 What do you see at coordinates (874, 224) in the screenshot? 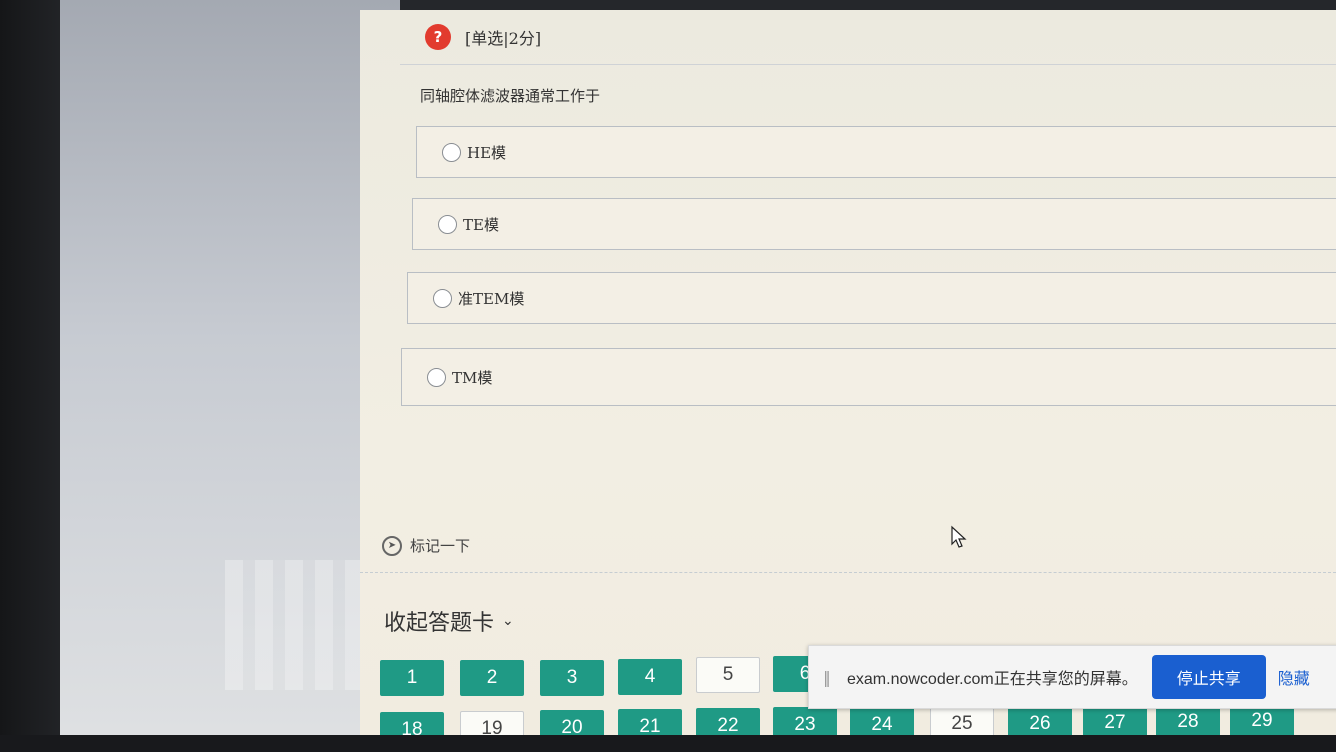
I see `option-b: TE模` at bounding box center [874, 224].